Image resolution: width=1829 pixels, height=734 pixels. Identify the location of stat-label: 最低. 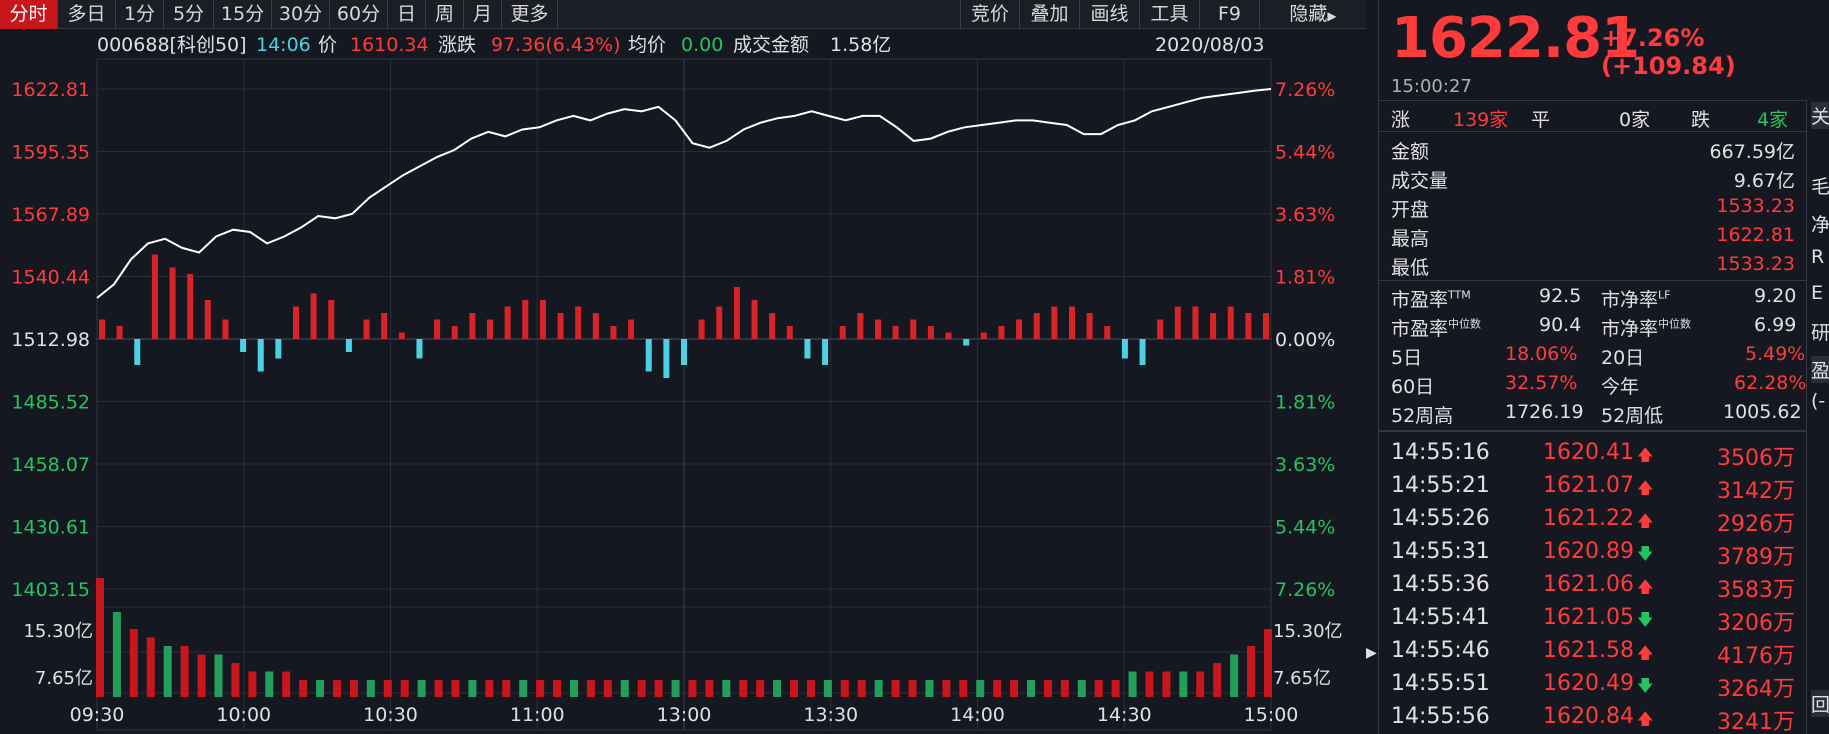
(1410, 268).